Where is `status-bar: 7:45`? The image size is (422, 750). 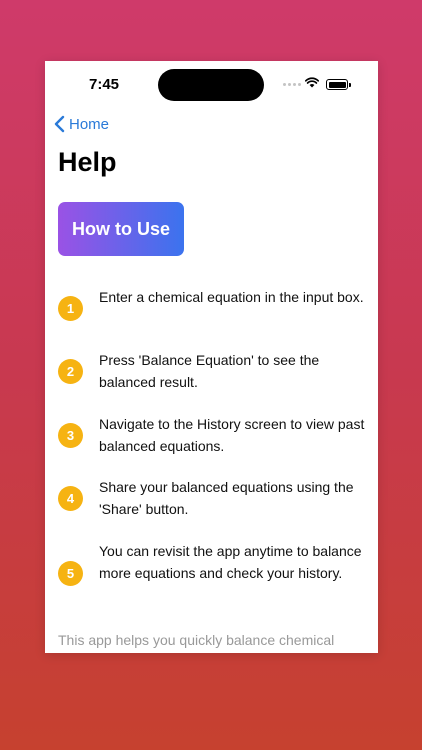
status-bar: 7:45 is located at coordinates (211, 85).